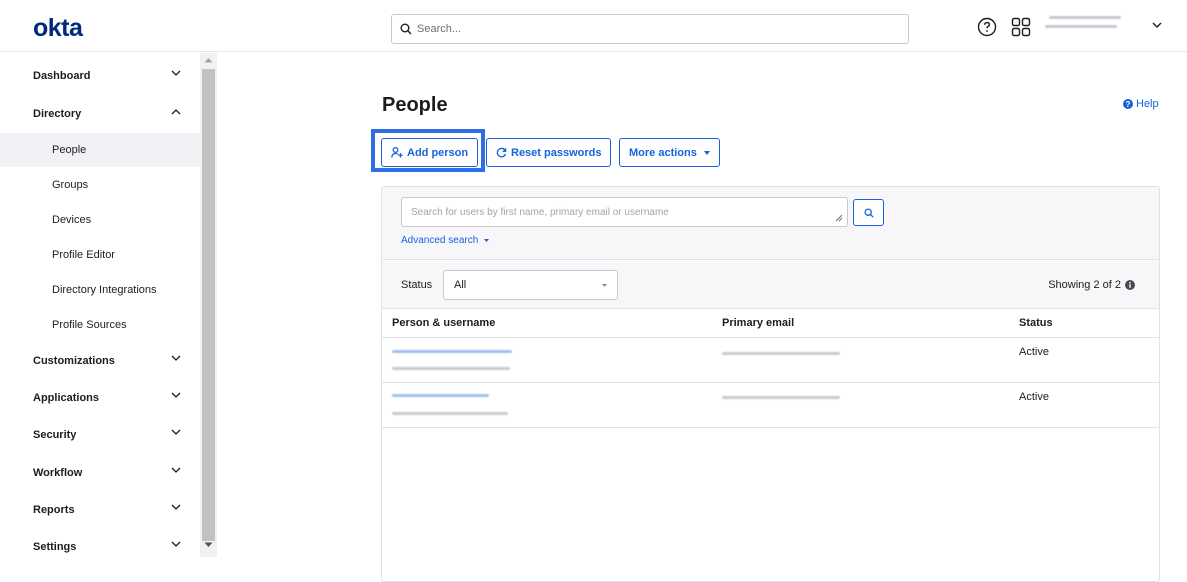 This screenshot has width=1187, height=582. What do you see at coordinates (208, 545) in the screenshot?
I see `scroll-down-arrow-icon` at bounding box center [208, 545].